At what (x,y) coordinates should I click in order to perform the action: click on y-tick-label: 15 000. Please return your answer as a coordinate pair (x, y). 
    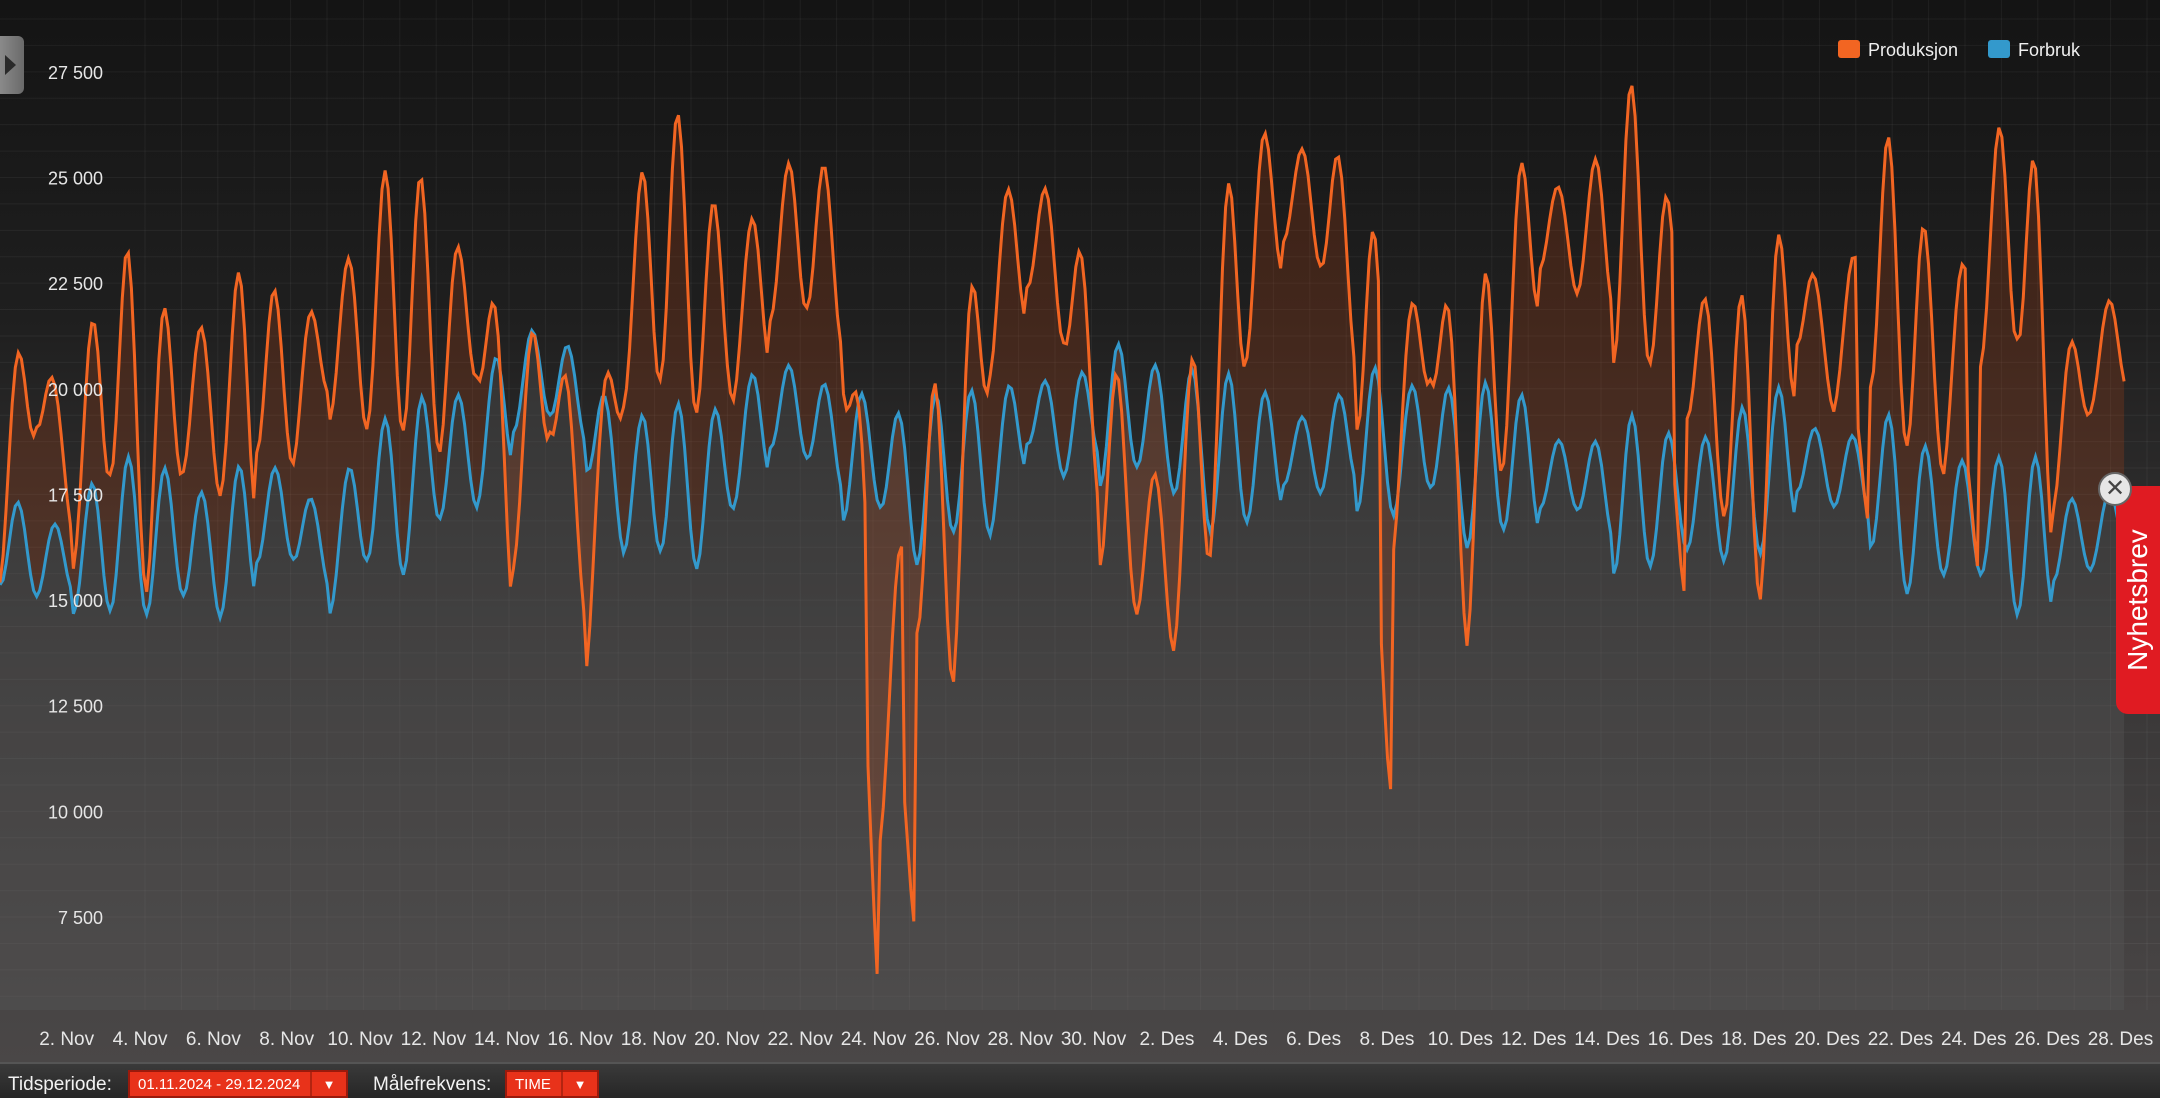
    Looking at the image, I should click on (75, 601).